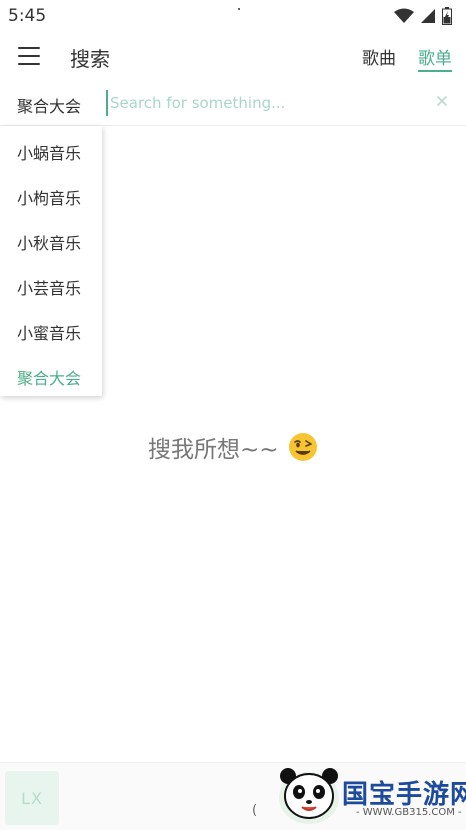 Image resolution: width=466 pixels, height=830 pixels. I want to click on status-icons, so click(423, 16).